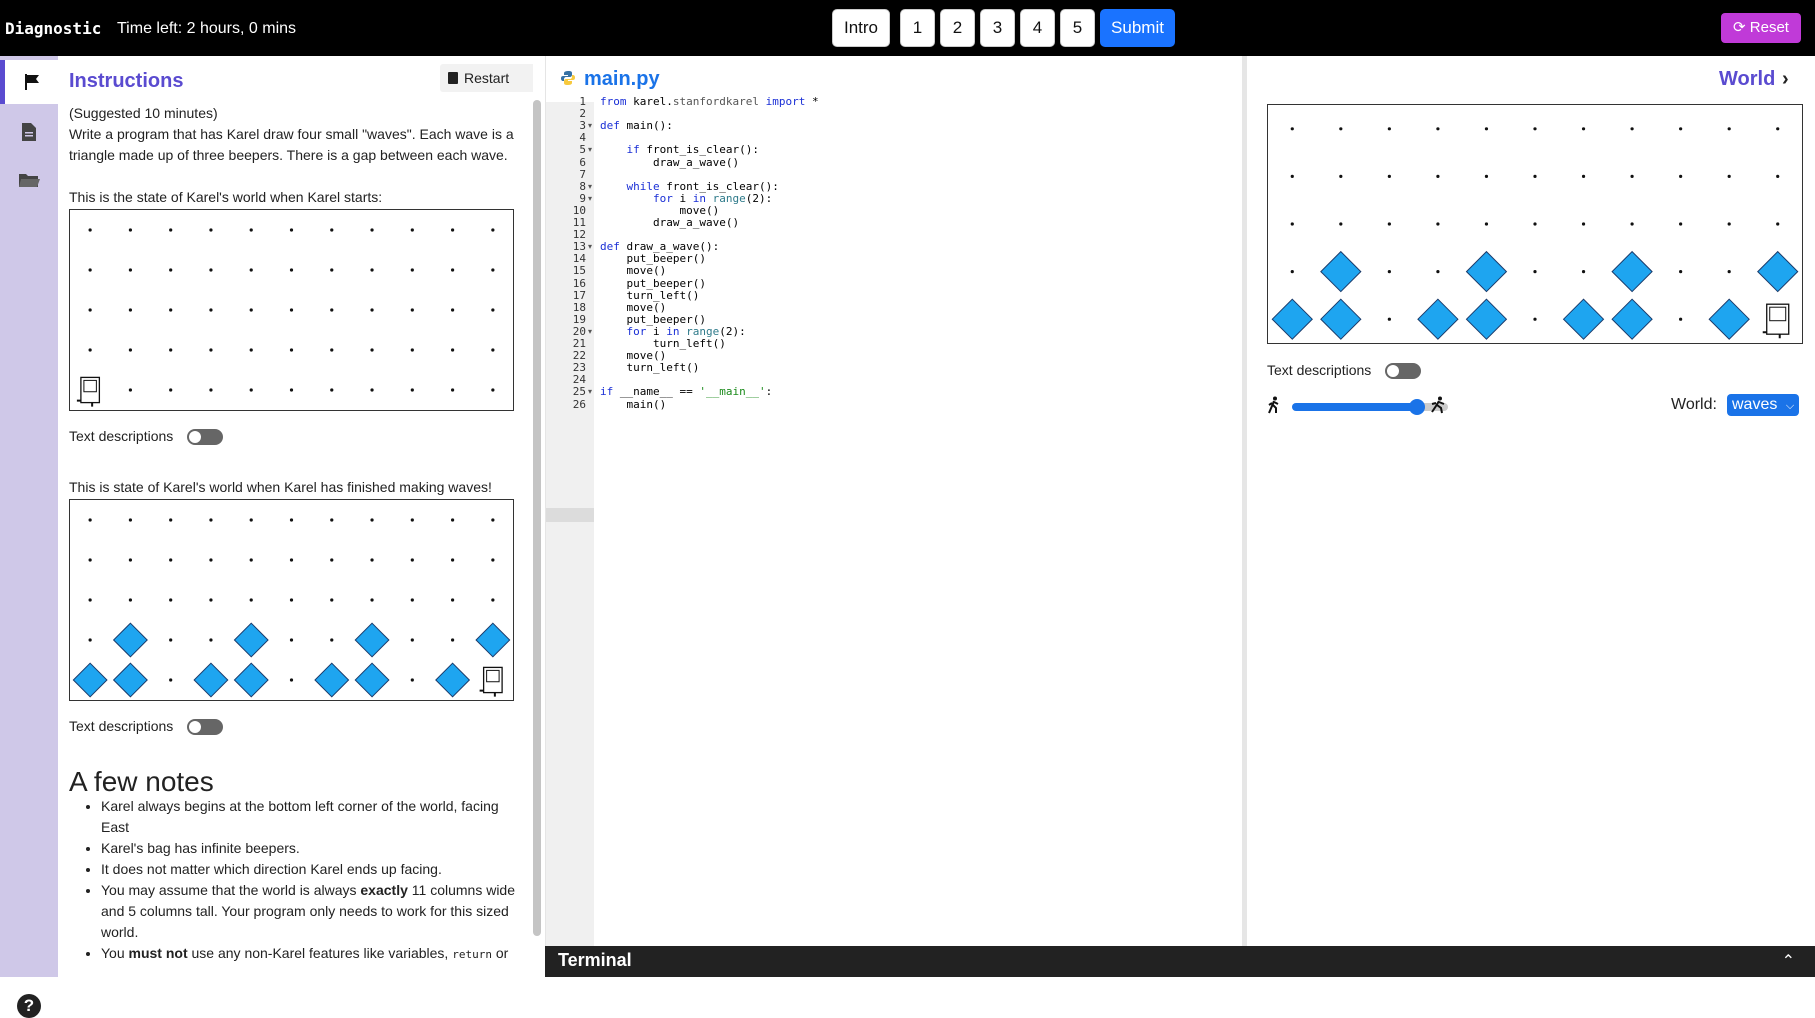 Image resolution: width=1815 pixels, height=1018 pixels. Describe the element at coordinates (31, 82) in the screenshot. I see `flag-icon` at that location.